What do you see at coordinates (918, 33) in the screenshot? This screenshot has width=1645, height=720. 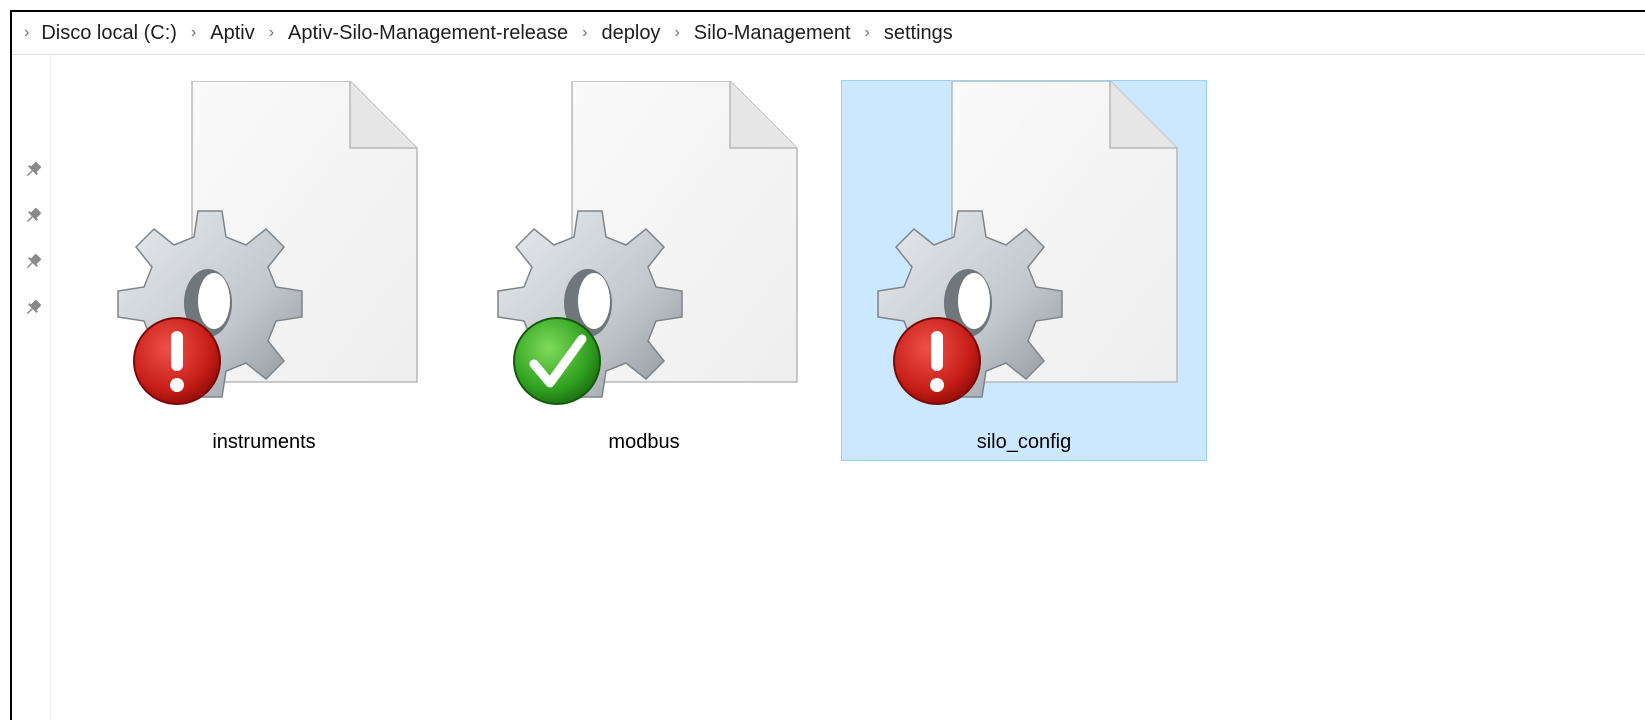 I see `breadcrumb-item: settings` at bounding box center [918, 33].